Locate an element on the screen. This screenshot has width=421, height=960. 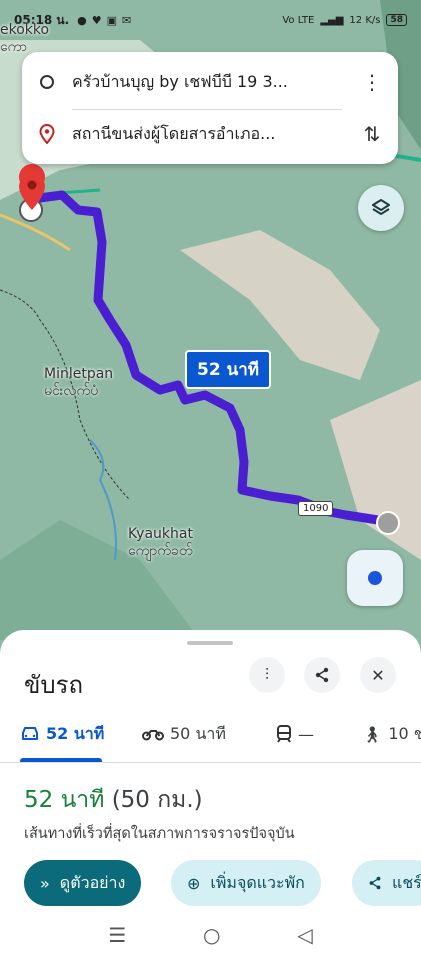
double-chevron-icon: » is located at coordinates (45, 883).